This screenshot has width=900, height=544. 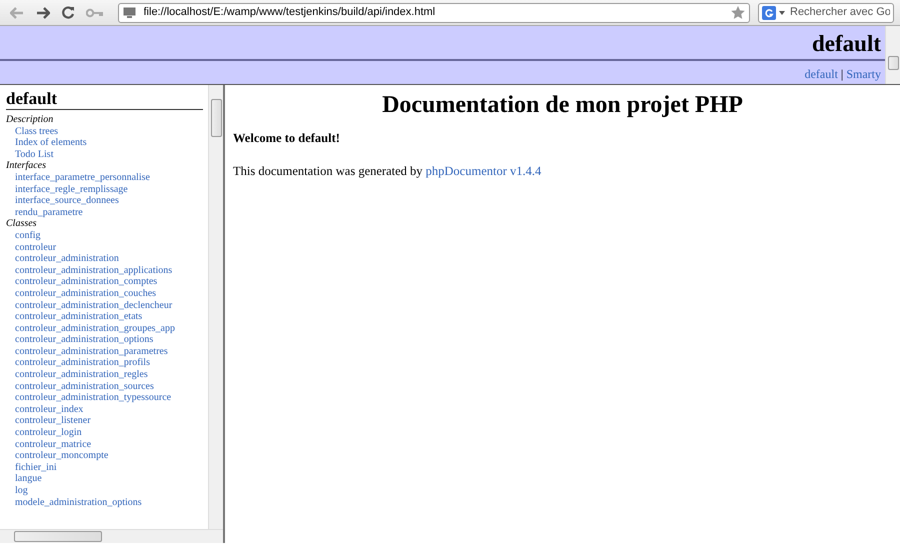 What do you see at coordinates (107, 248) in the screenshot?
I see `sidebar-link: controleur` at bounding box center [107, 248].